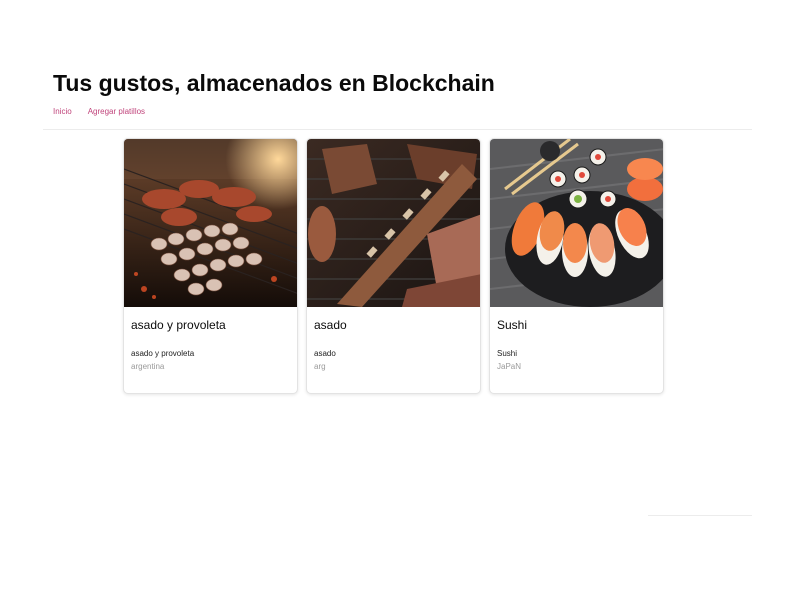 The height and width of the screenshot is (600, 800). Describe the element at coordinates (700, 515) in the screenshot. I see `footer-divider` at that location.